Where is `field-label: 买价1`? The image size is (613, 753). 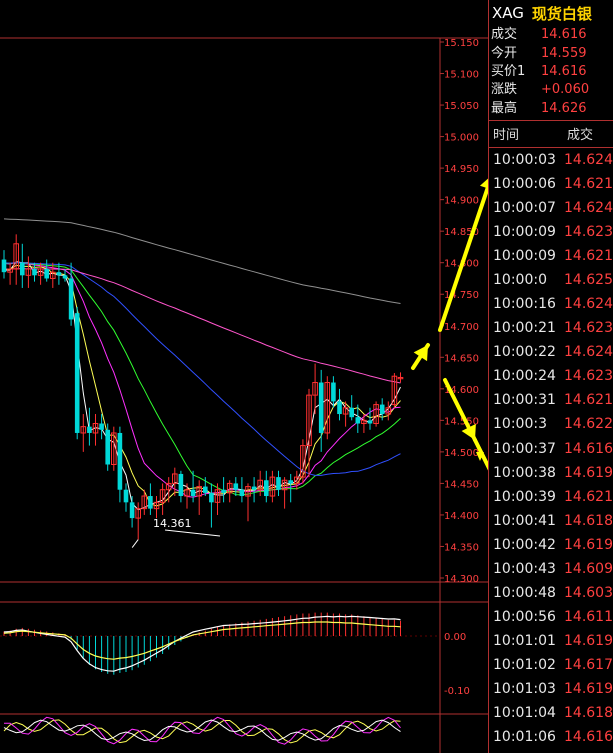
field-label: 买价1 is located at coordinates (508, 71).